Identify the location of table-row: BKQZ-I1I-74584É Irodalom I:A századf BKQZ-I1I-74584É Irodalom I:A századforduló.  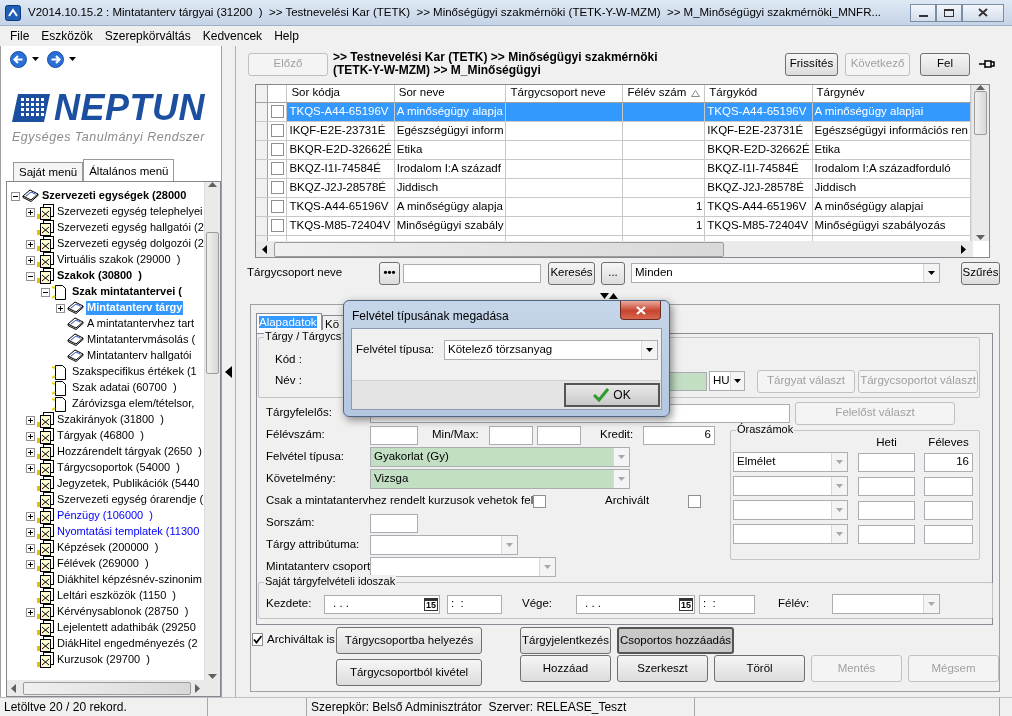
(613, 168).